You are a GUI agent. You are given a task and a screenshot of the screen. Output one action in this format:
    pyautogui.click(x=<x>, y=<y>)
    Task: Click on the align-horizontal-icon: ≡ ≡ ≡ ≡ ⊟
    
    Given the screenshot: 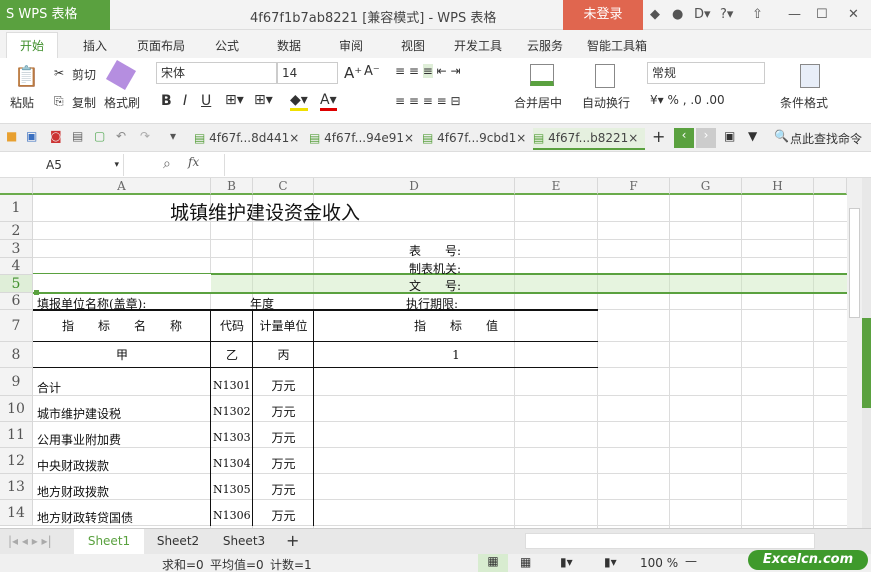 What is the action you would take?
    pyautogui.click(x=428, y=101)
    